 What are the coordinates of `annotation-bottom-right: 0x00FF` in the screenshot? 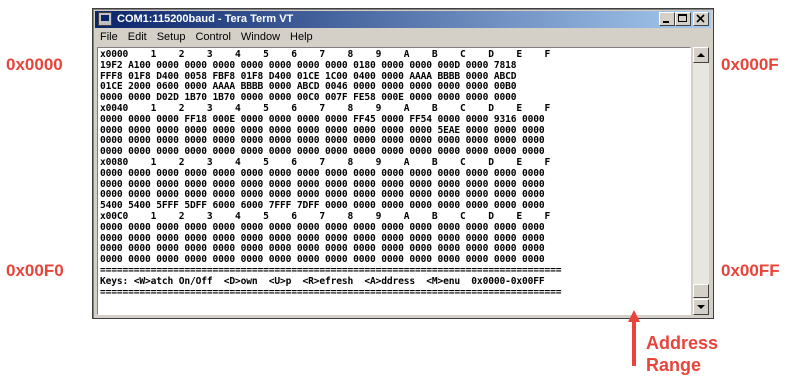 It's located at (750, 270).